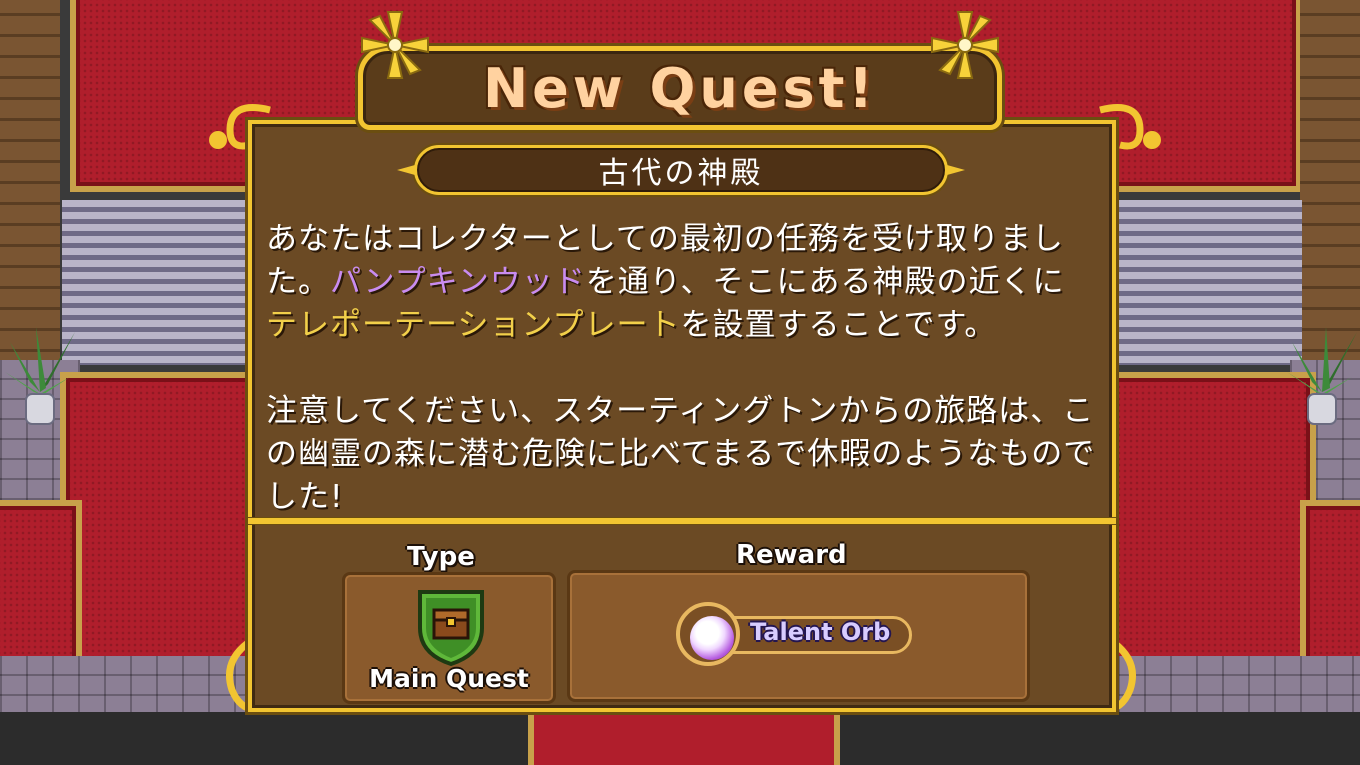 Image resolution: width=1360 pixels, height=765 pixels. What do you see at coordinates (825, 282) in the screenshot?
I see `description-text: を通り、そこにある神殿の近くに` at bounding box center [825, 282].